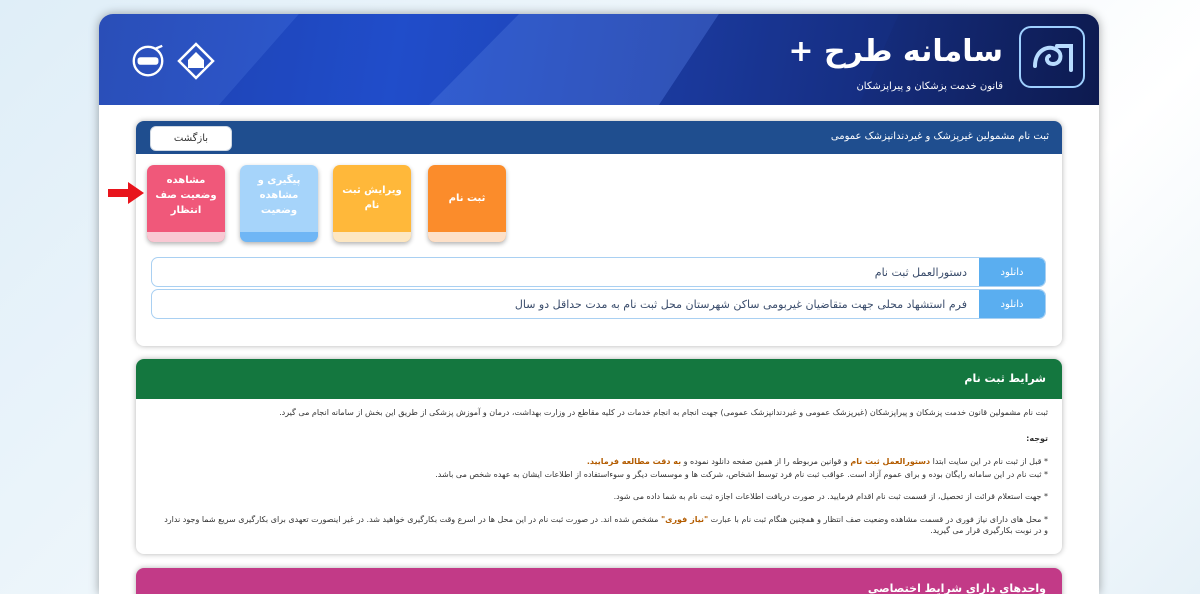 Image resolution: width=1200 pixels, height=594 pixels. Describe the element at coordinates (929, 86) in the screenshot. I see `site-subtitle: قانون خدمت پزشکان و پیراپزشکان` at that location.